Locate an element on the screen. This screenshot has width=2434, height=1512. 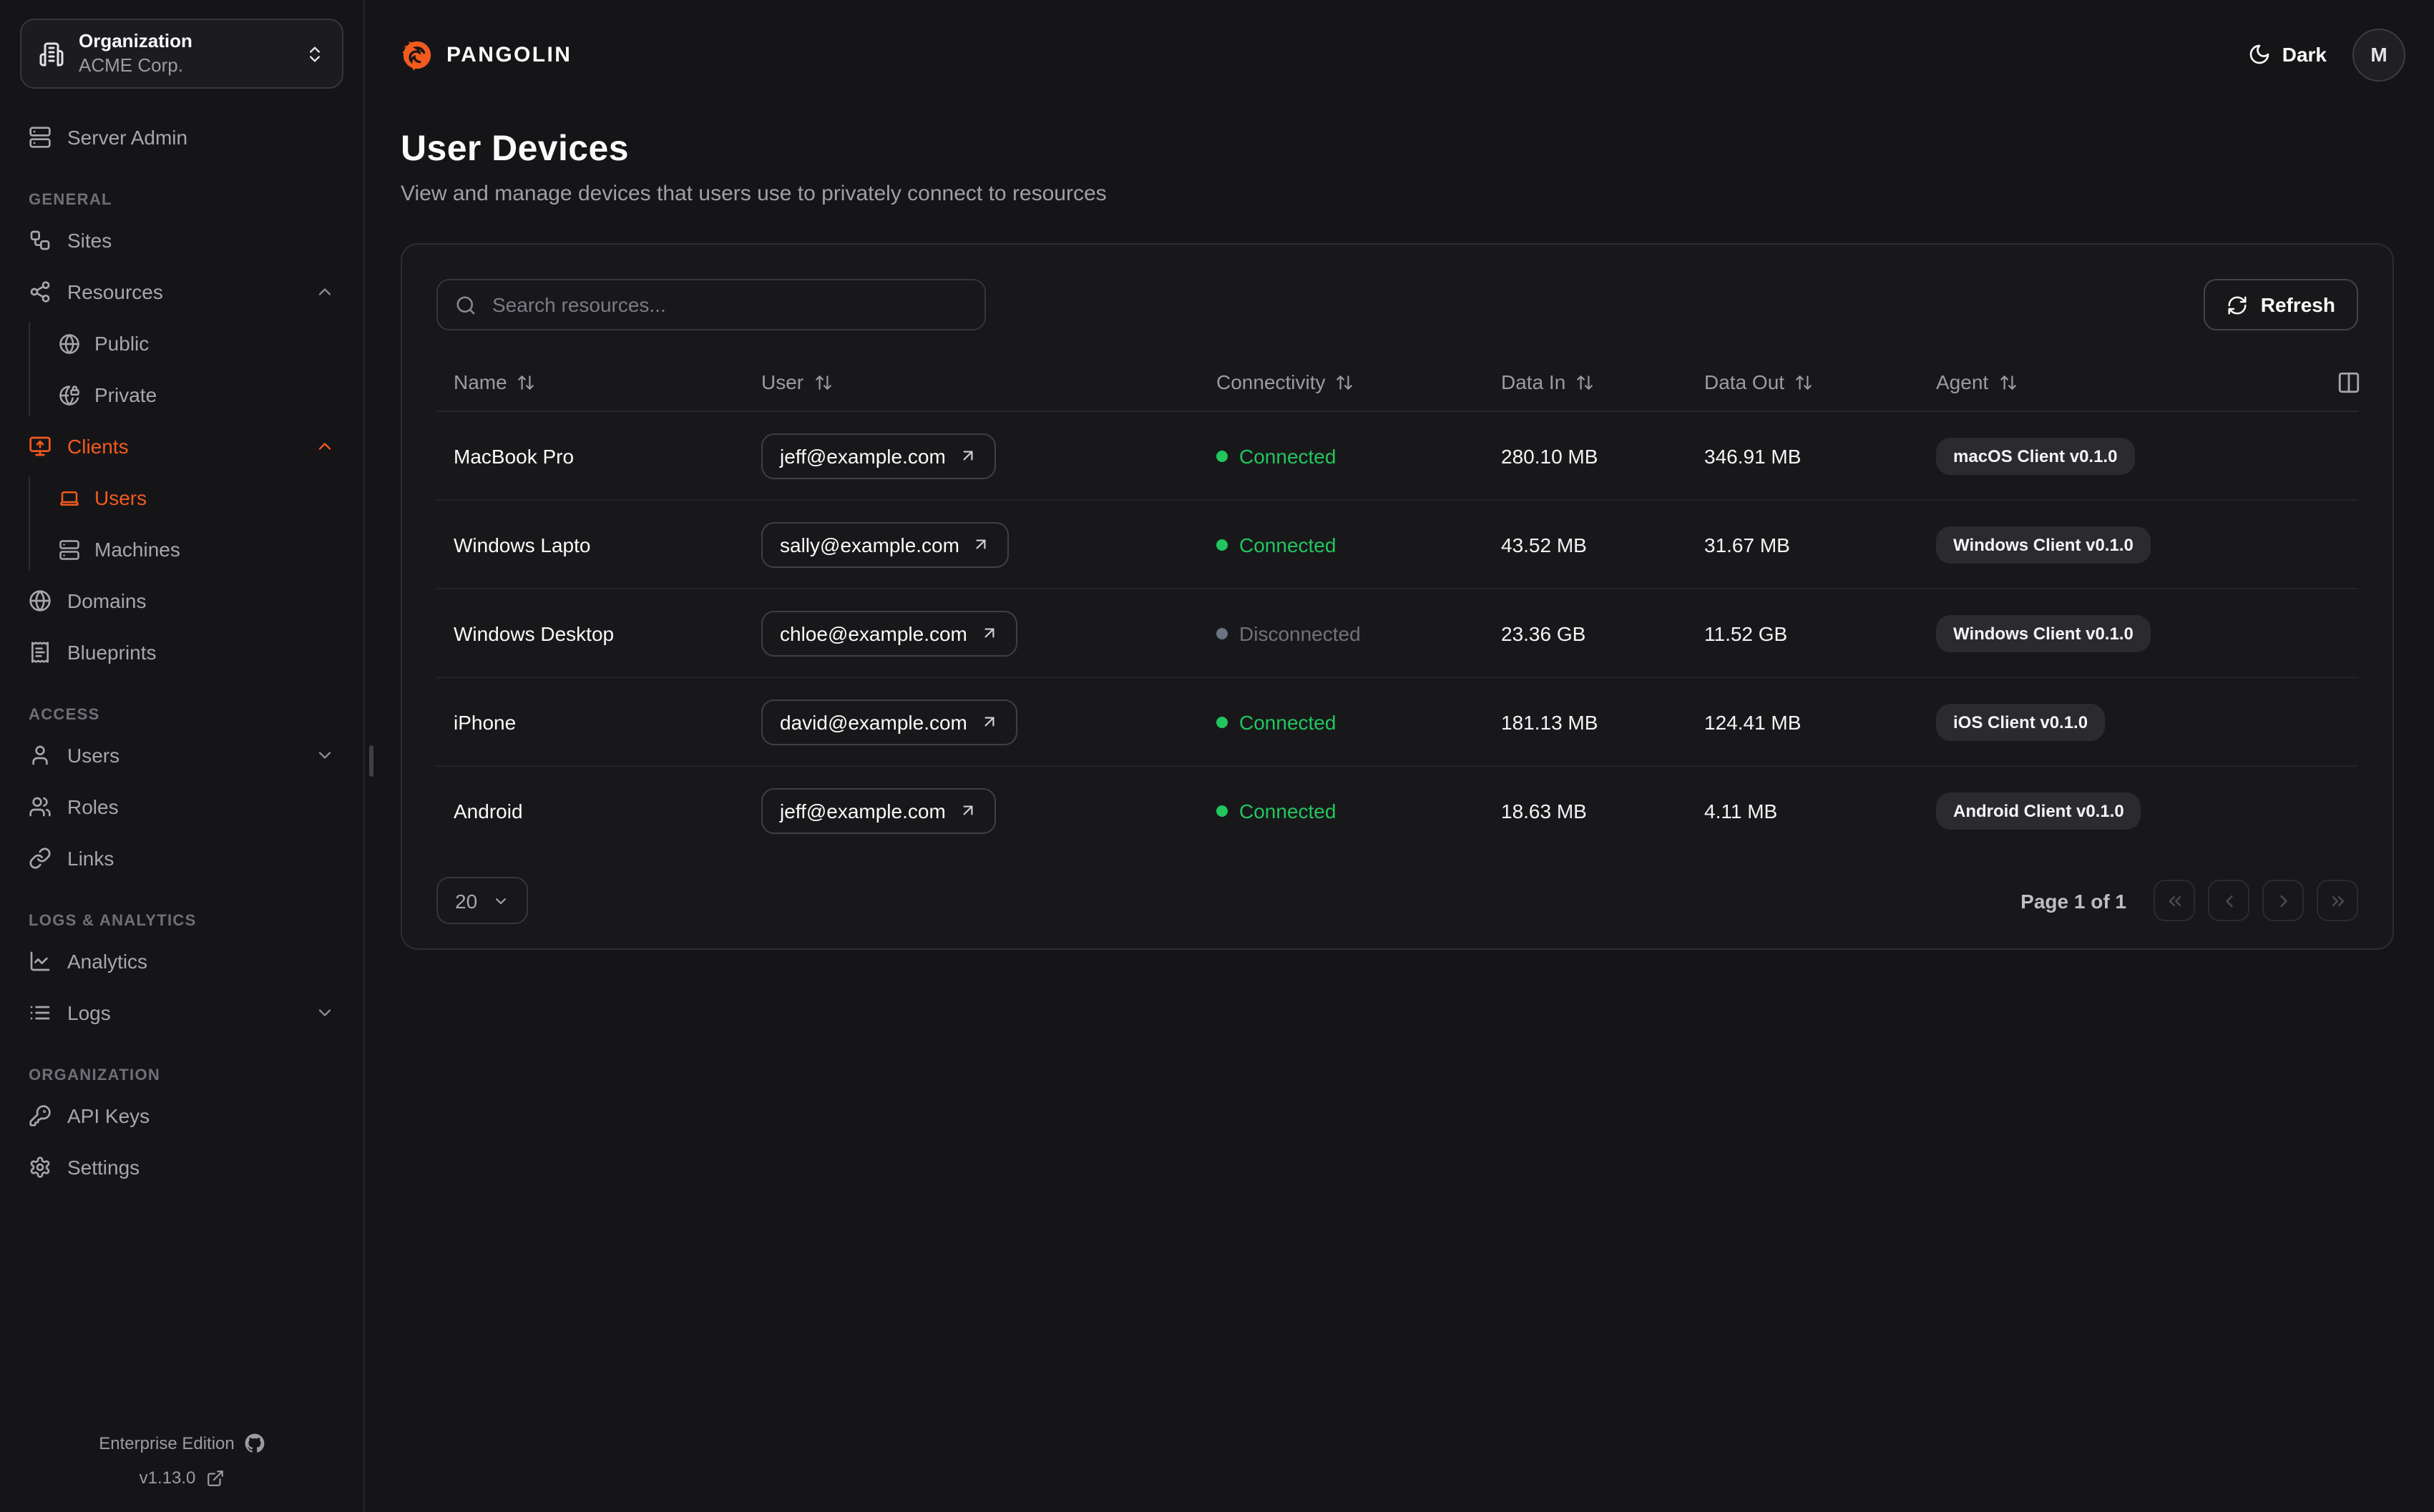
sidebar-item-label: Users is located at coordinates (93, 755).